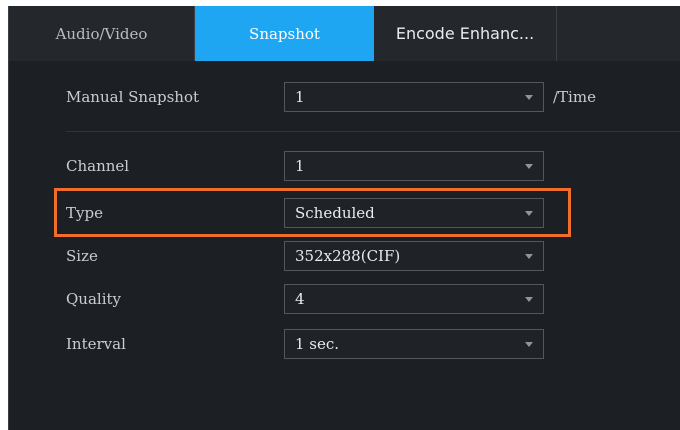 This screenshot has width=680, height=430. Describe the element at coordinates (414, 299) in the screenshot. I see `quality-select: 4` at that location.